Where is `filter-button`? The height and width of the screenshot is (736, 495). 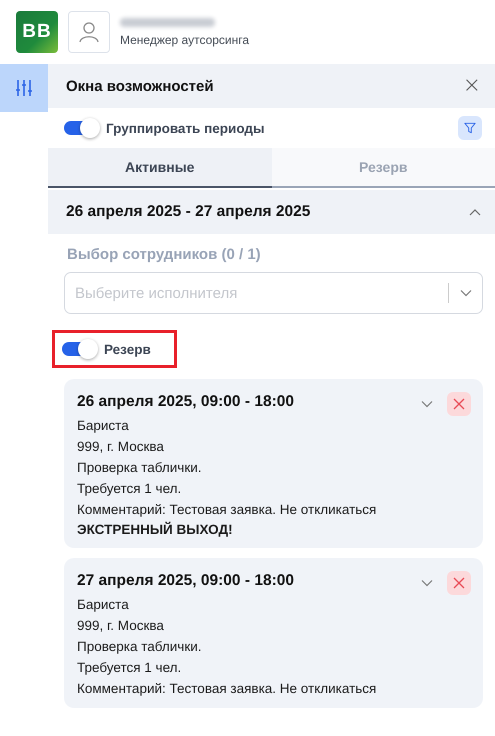 filter-button is located at coordinates (470, 128).